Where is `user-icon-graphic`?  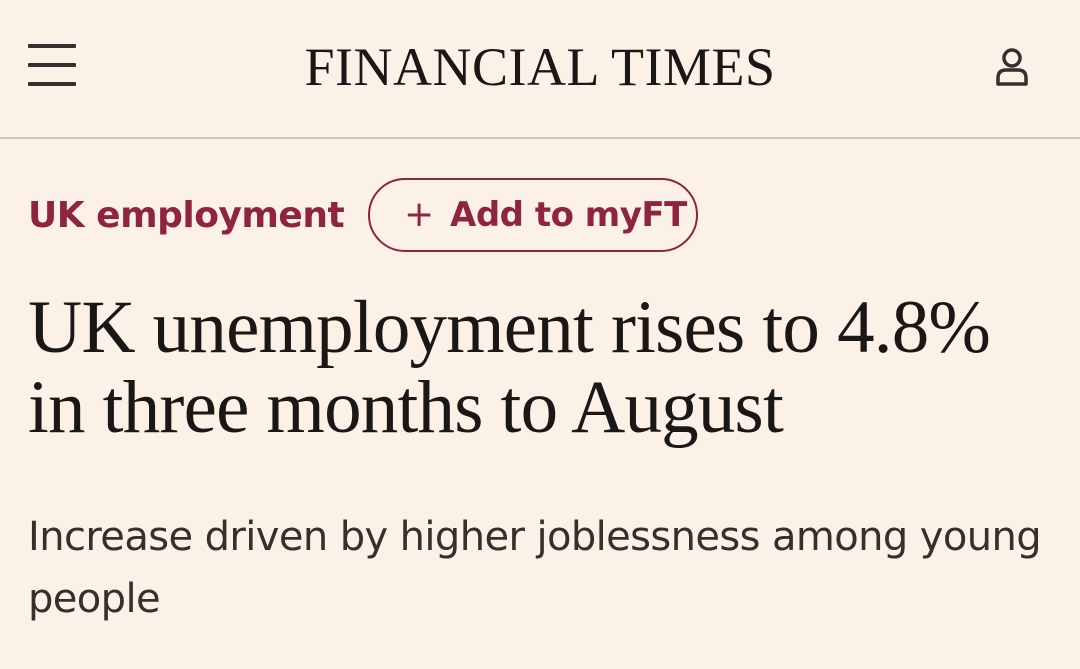
user-icon-graphic is located at coordinates (1012, 67).